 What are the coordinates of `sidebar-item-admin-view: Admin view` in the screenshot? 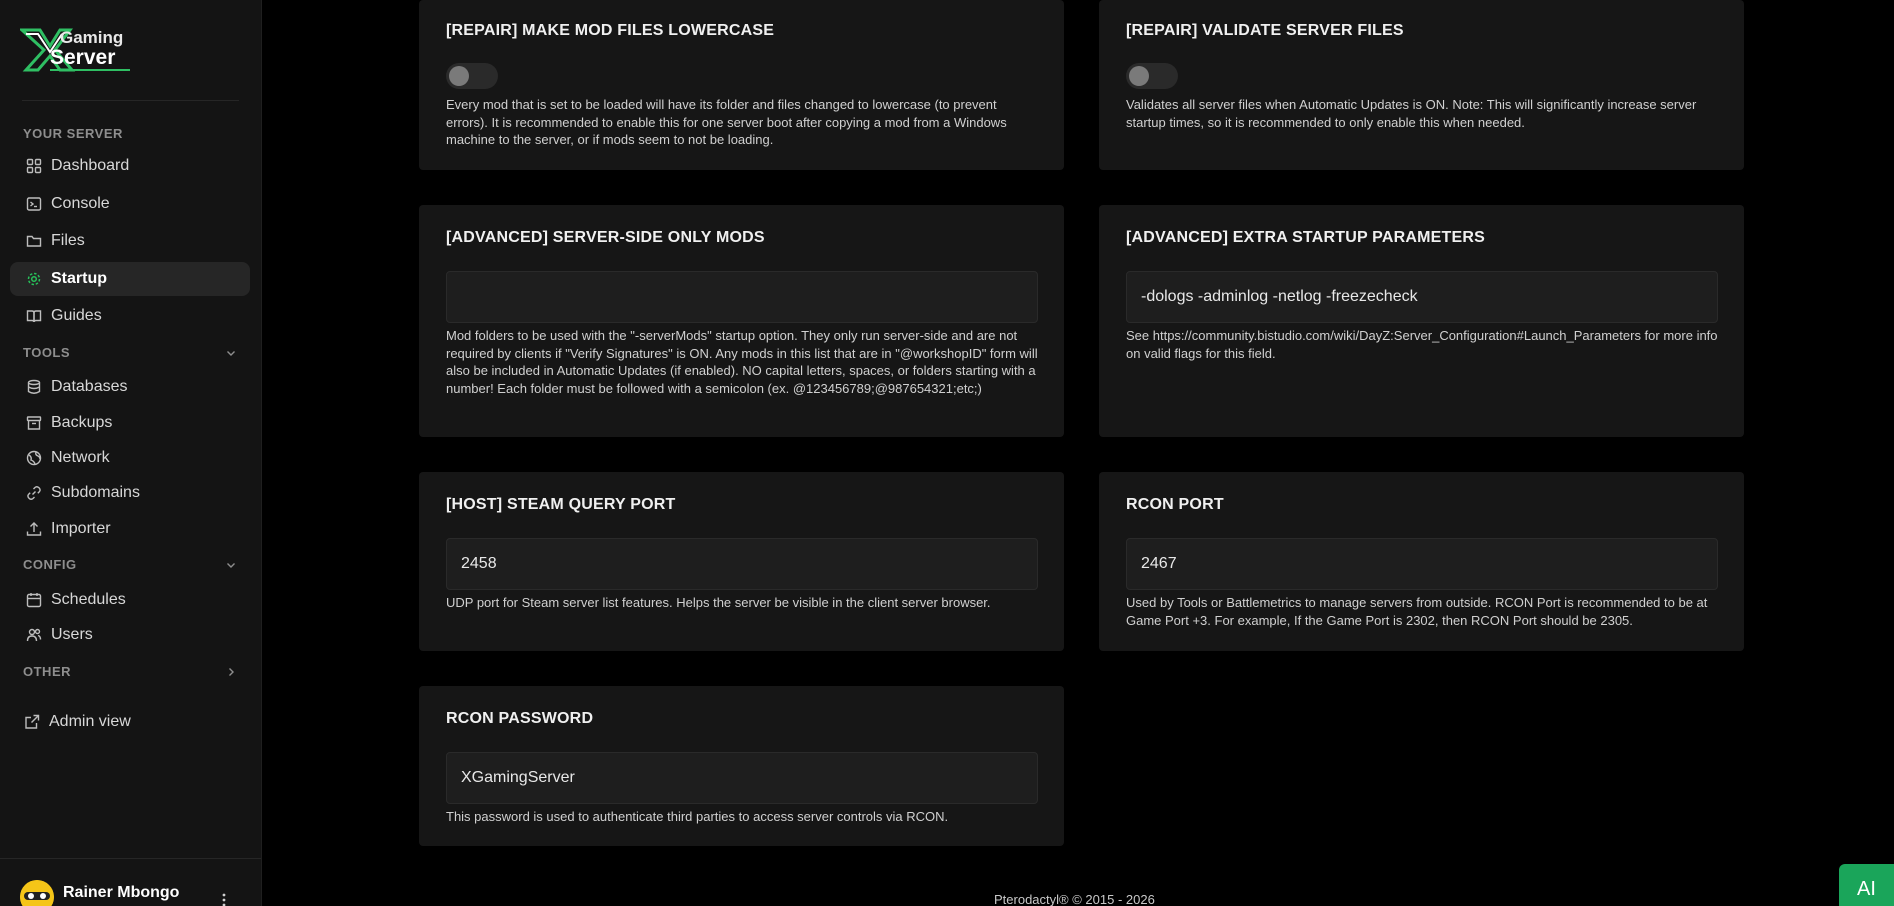 It's located at (128, 722).